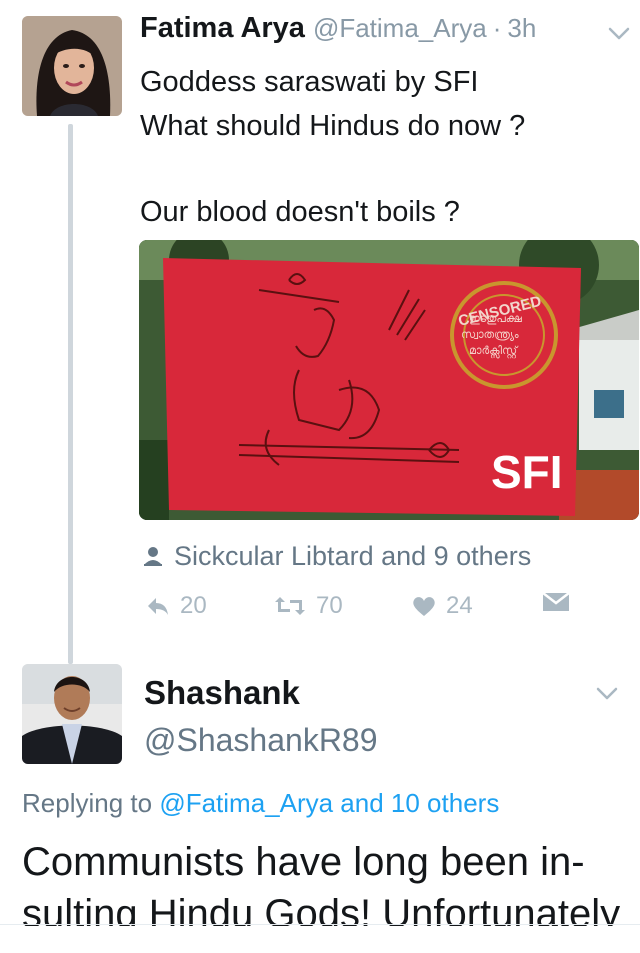  I want to click on reply-icon, so click(158, 606).